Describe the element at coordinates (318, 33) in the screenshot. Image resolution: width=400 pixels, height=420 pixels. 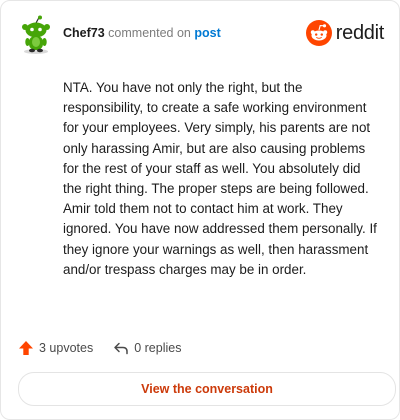
I see `reddit-logo-icon` at that location.